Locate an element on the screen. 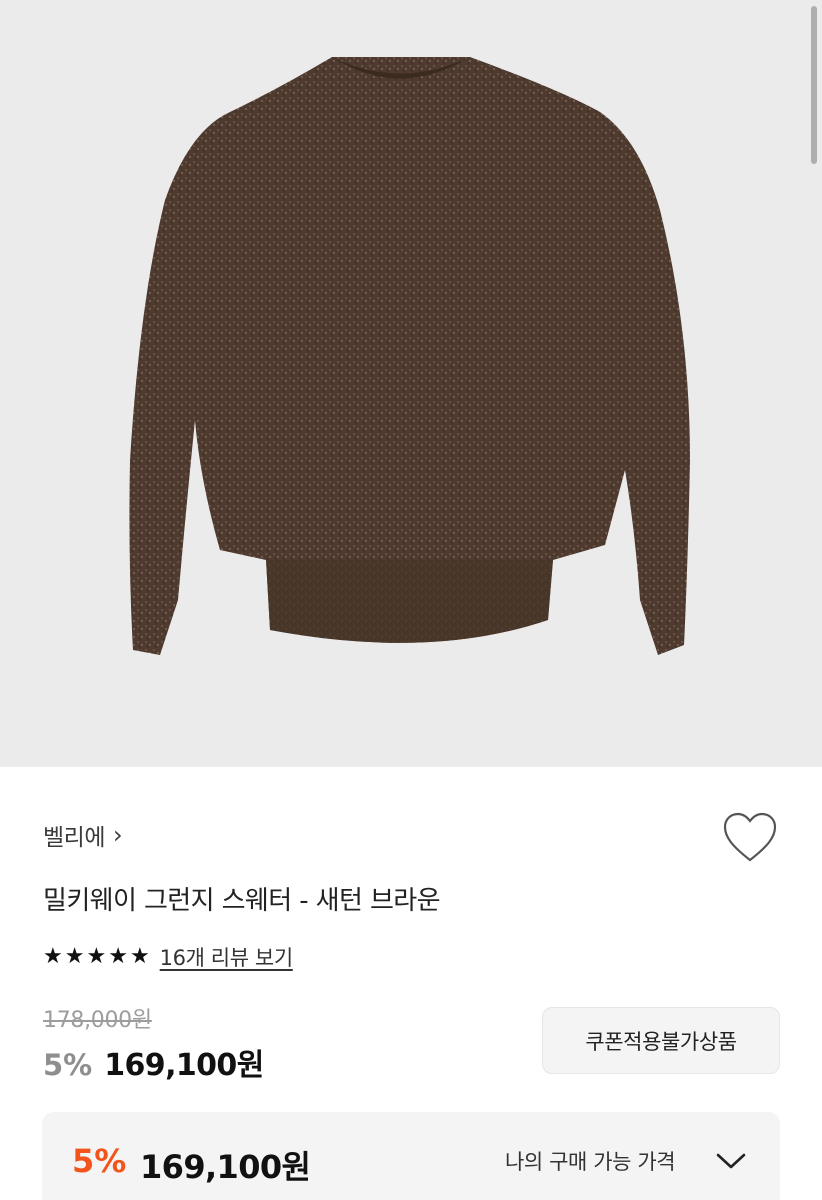 This screenshot has width=822, height=1200. my-price-label: 나의 구매 가능 가격 is located at coordinates (590, 1162).